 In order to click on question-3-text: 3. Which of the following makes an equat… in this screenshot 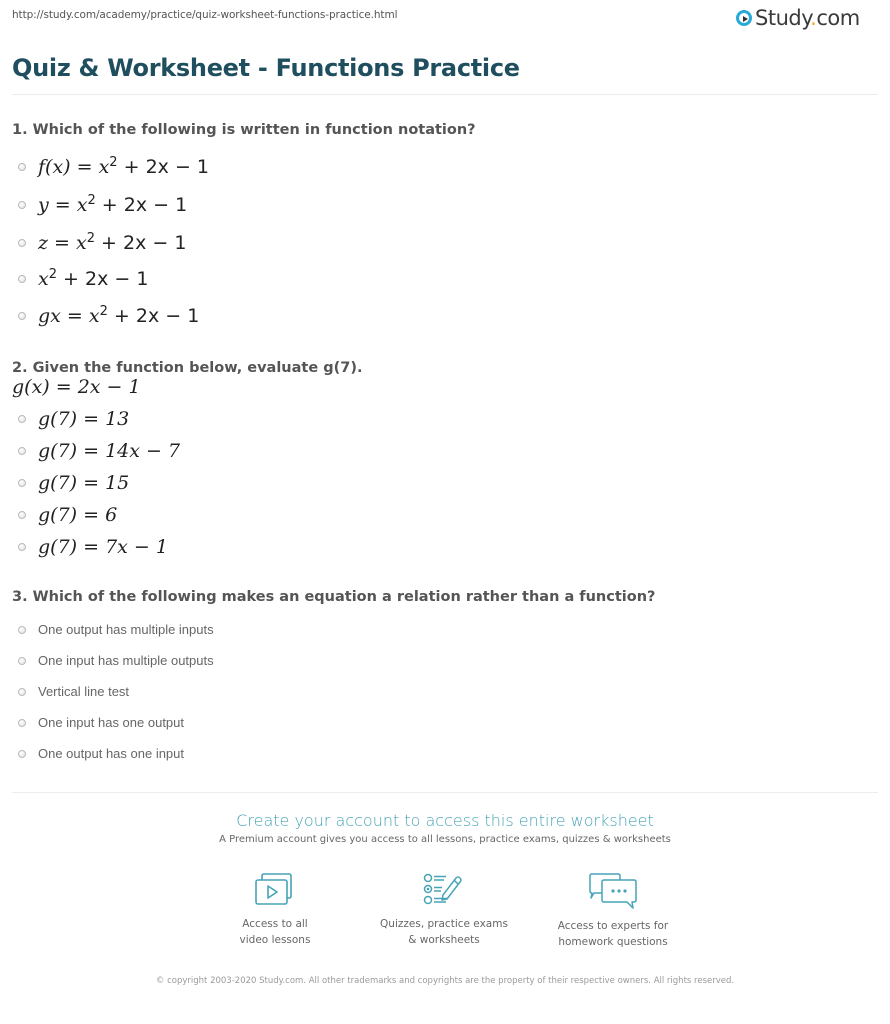, I will do `click(334, 597)`.